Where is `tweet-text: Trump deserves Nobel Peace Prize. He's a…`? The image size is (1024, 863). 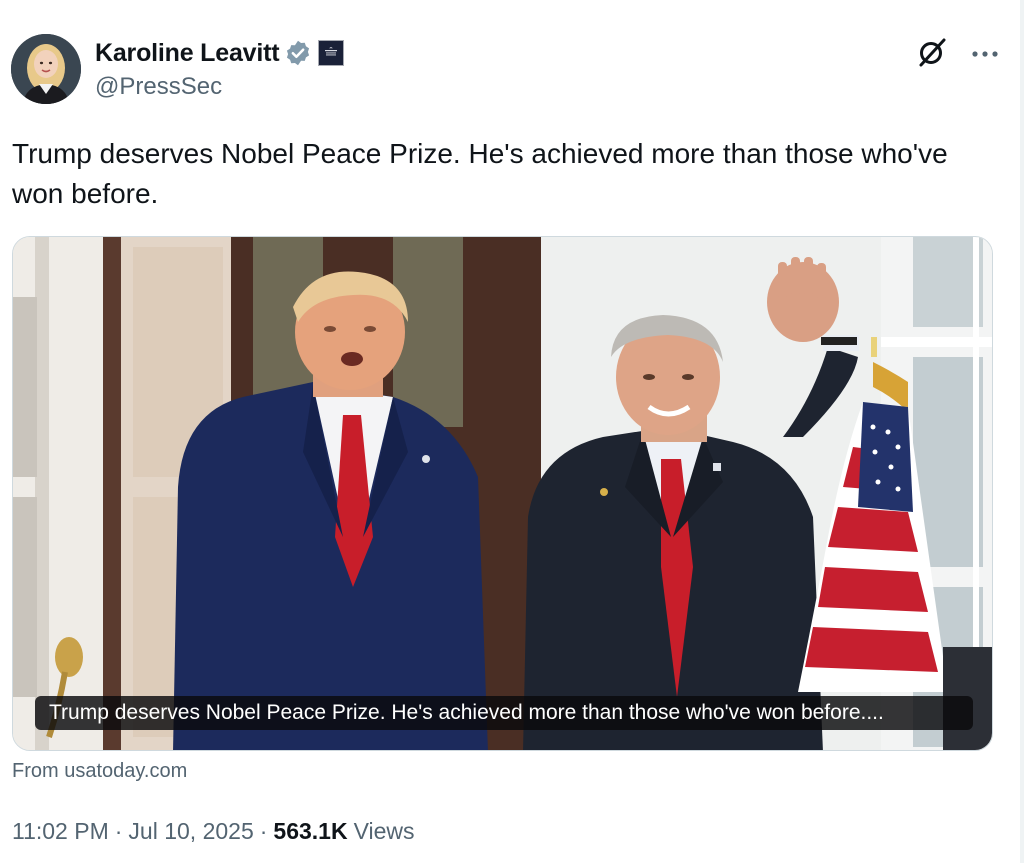 tweet-text: Trump deserves Nobel Peace Prize. He's a… is located at coordinates (480, 173).